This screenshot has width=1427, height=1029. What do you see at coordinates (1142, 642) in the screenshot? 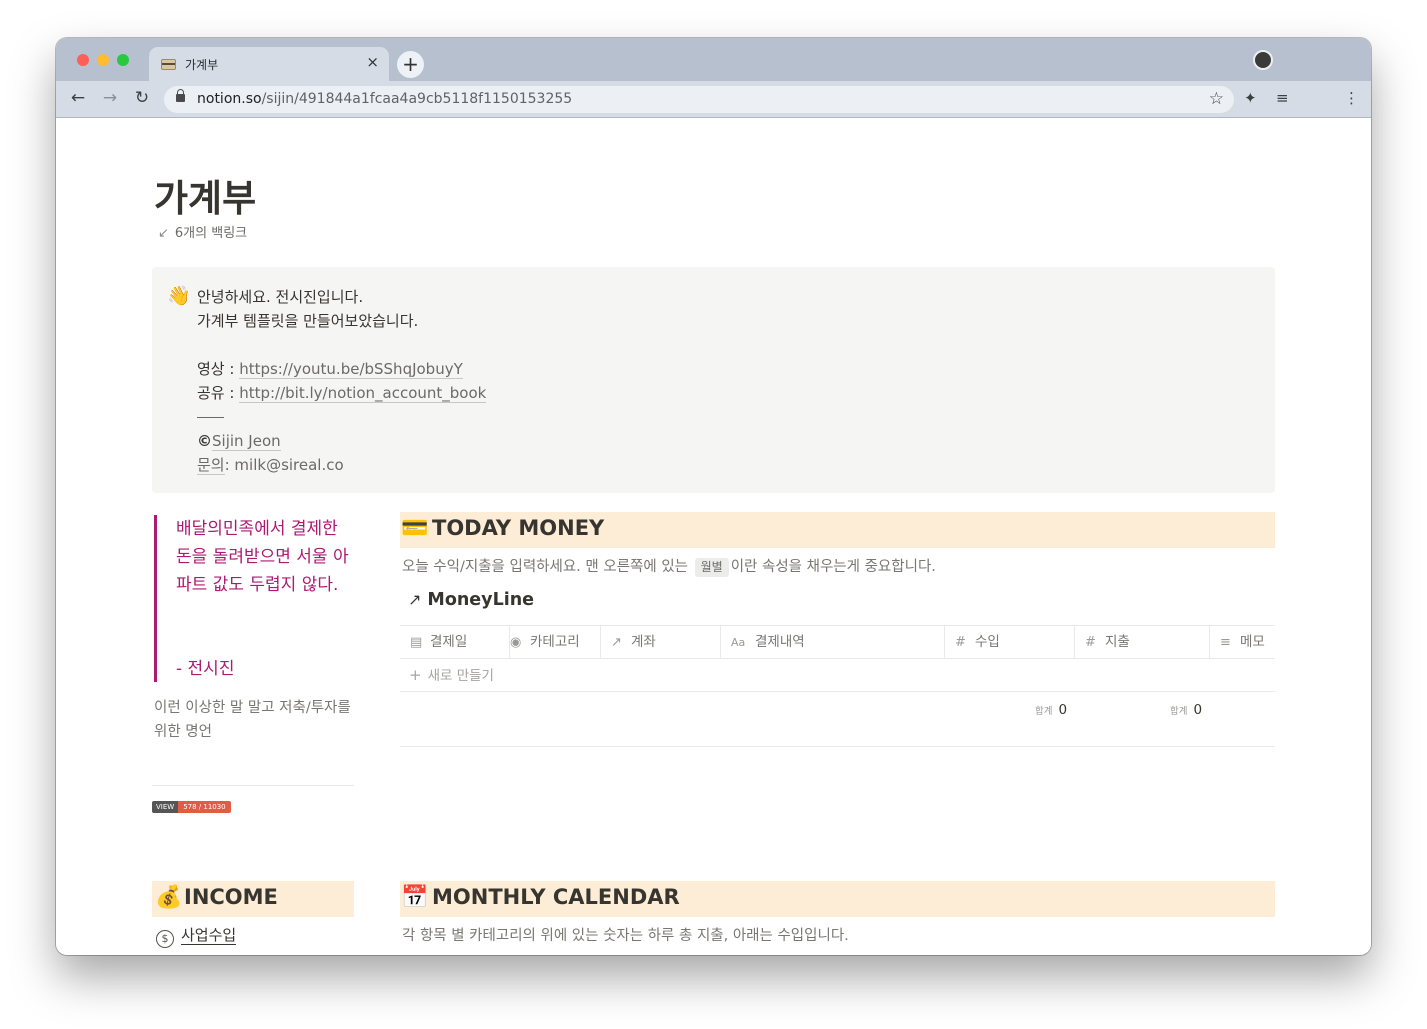
I see `column-header-expense: # 지출` at bounding box center [1142, 642].